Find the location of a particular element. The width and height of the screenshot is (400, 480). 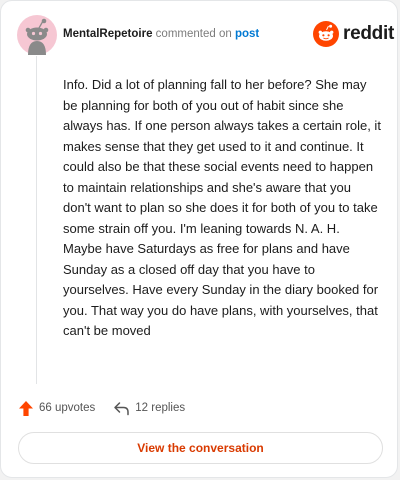

reddit-snoo-icon is located at coordinates (326, 34).